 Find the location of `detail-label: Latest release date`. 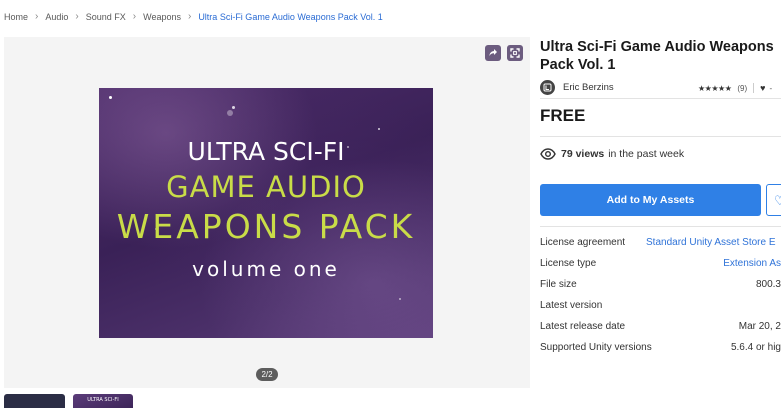

detail-label: Latest release date is located at coordinates (583, 326).